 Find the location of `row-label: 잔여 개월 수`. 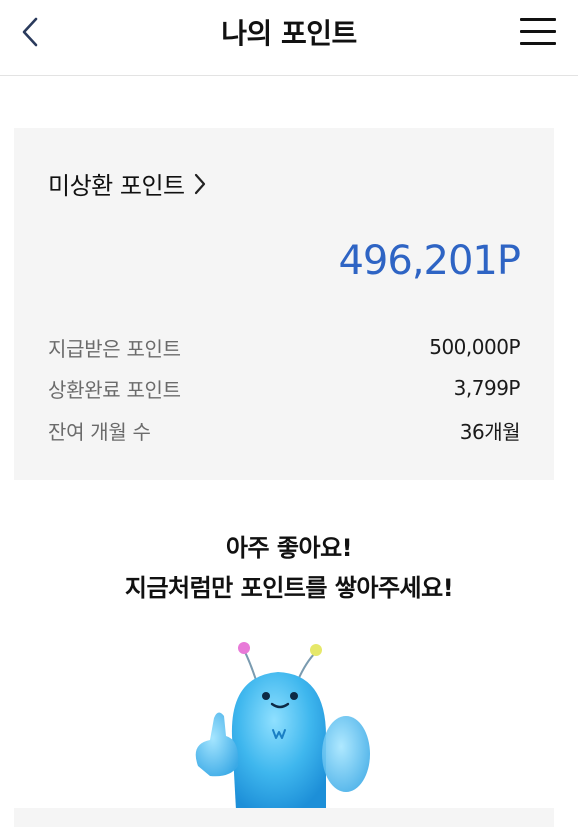

row-label: 잔여 개월 수 is located at coordinates (99, 431).